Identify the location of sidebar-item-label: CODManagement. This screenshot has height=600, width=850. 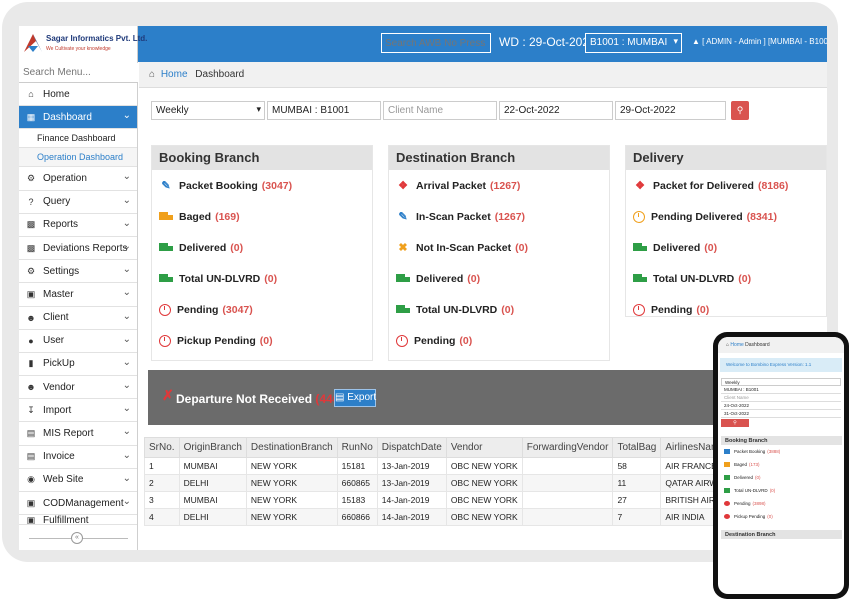
(83, 503).